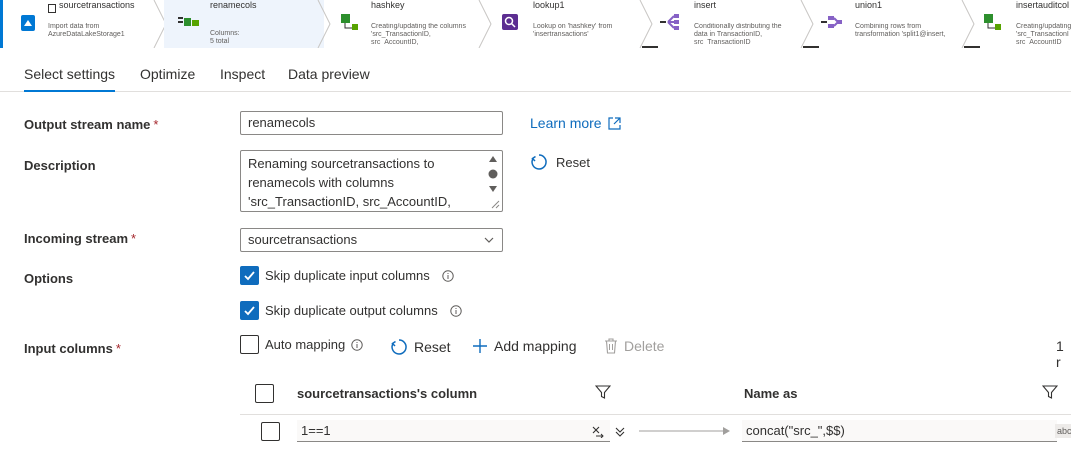  What do you see at coordinates (167, 74) in the screenshot?
I see `tab-optimize: Optimize` at bounding box center [167, 74].